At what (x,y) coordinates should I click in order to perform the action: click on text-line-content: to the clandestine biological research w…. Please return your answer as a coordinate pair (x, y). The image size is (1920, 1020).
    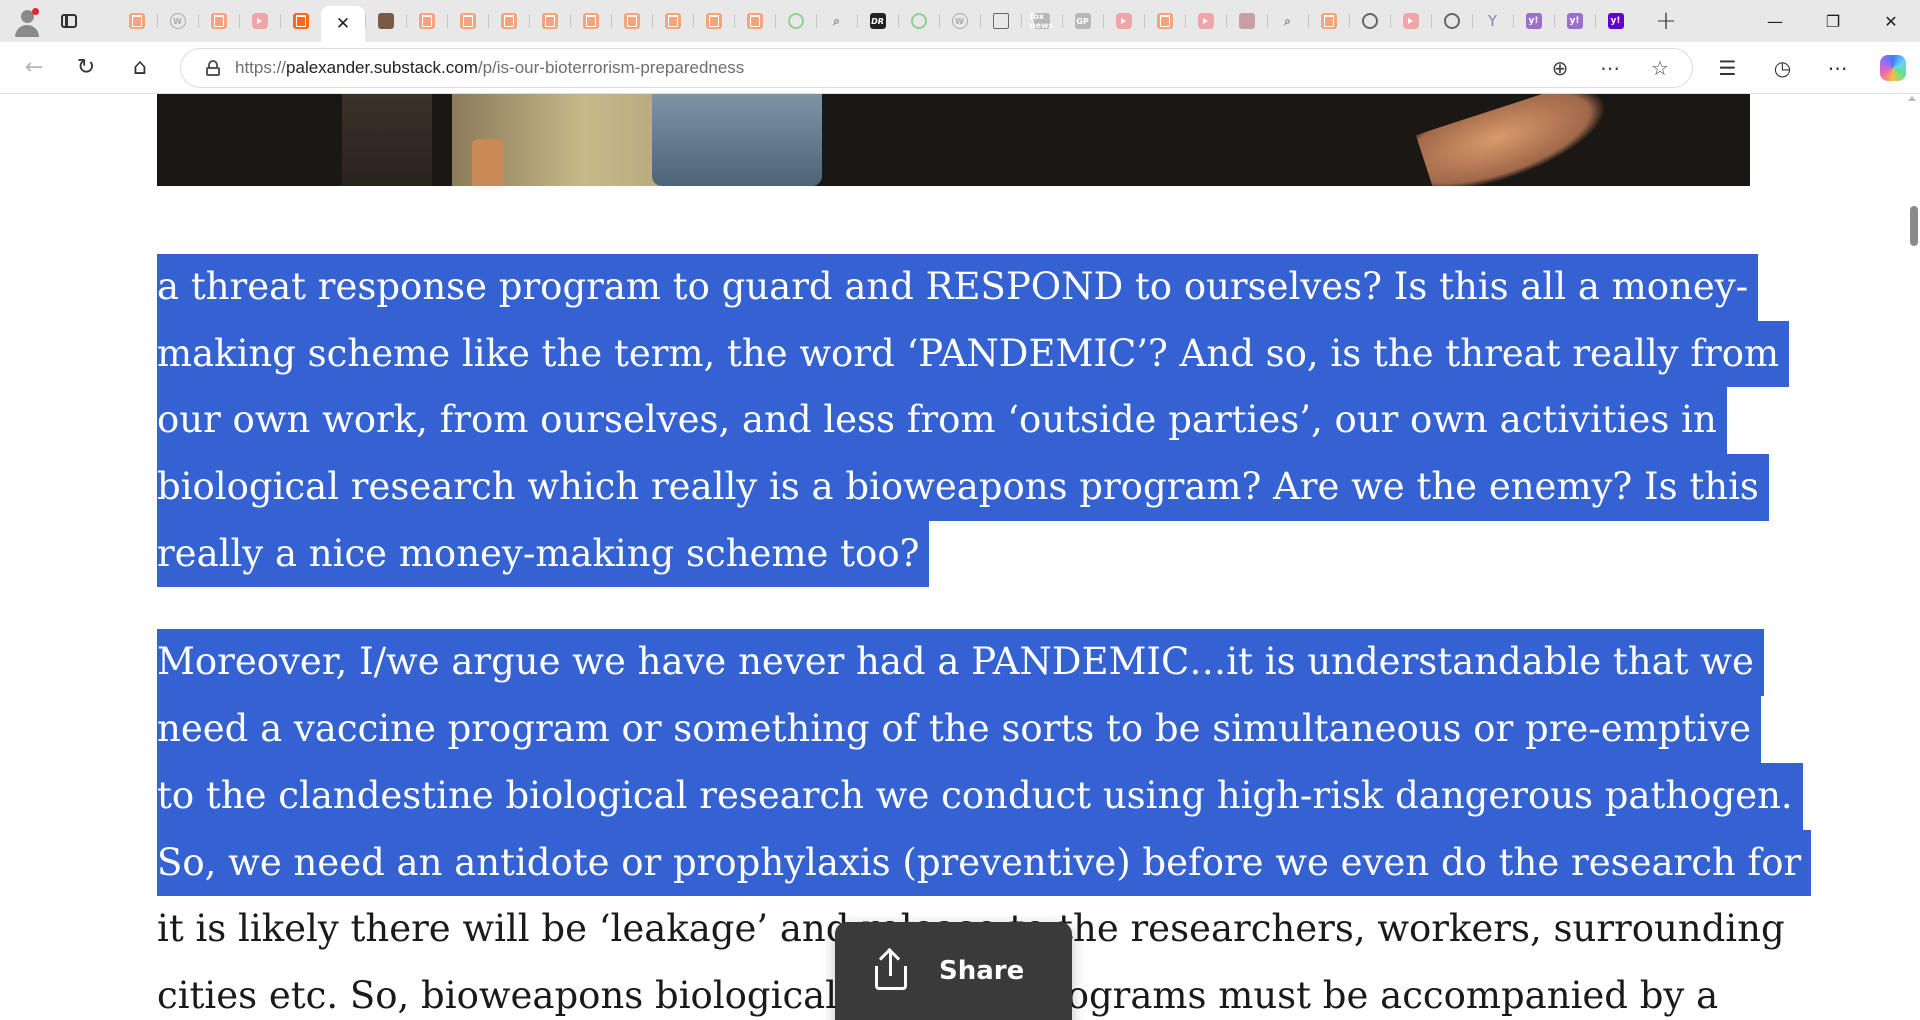
    Looking at the image, I should click on (980, 796).